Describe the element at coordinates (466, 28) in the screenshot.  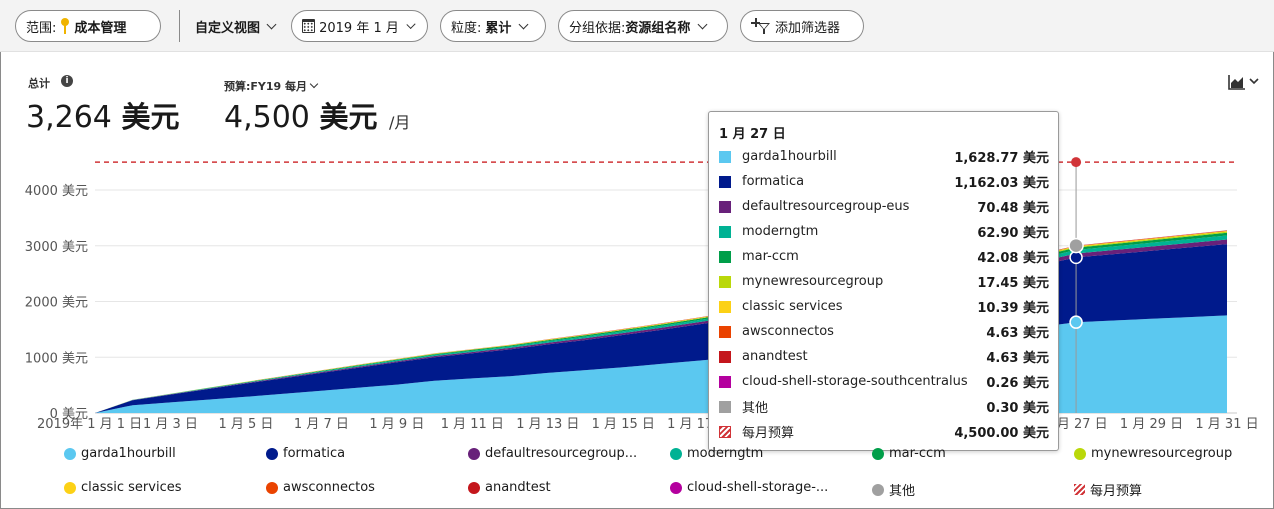
I see `granularity-label: 粒度:` at that location.